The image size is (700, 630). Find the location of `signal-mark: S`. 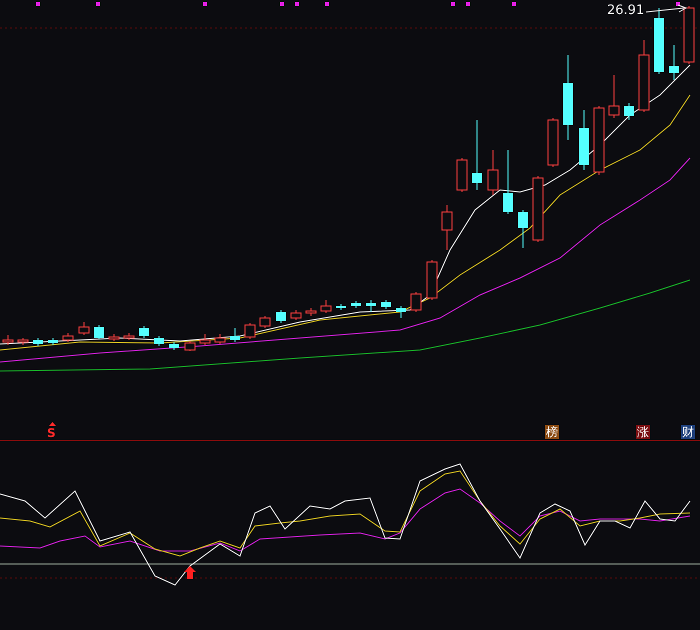

signal-mark: S is located at coordinates (51, 433).